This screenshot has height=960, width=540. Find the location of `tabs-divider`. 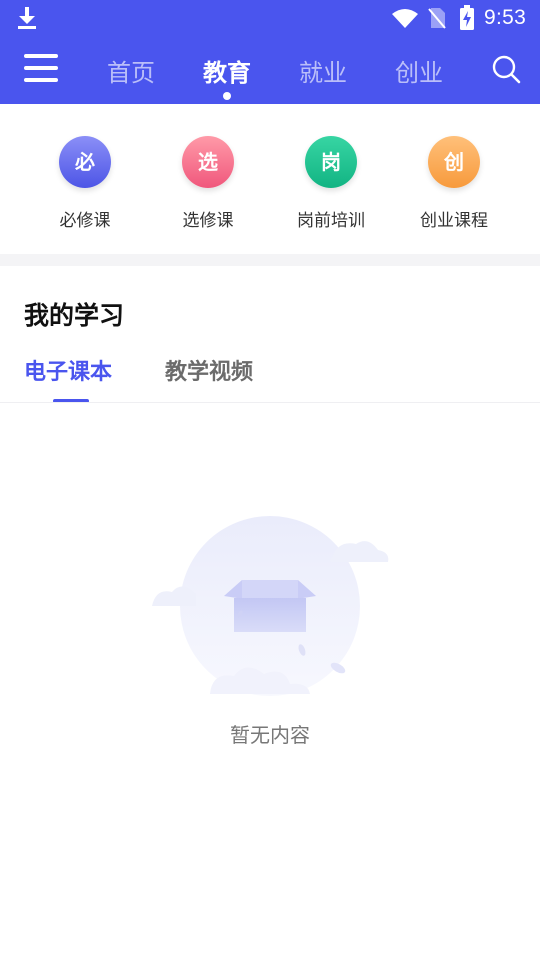

tabs-divider is located at coordinates (270, 402).